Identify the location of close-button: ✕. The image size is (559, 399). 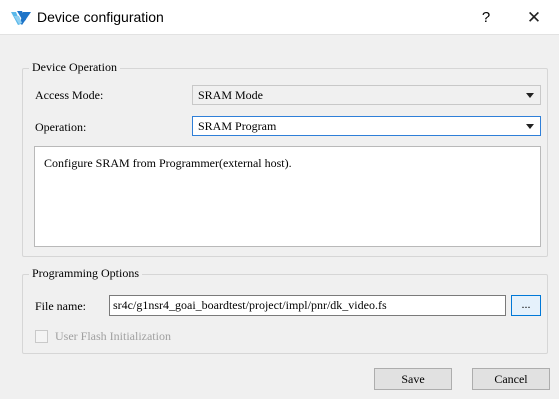
(534, 18).